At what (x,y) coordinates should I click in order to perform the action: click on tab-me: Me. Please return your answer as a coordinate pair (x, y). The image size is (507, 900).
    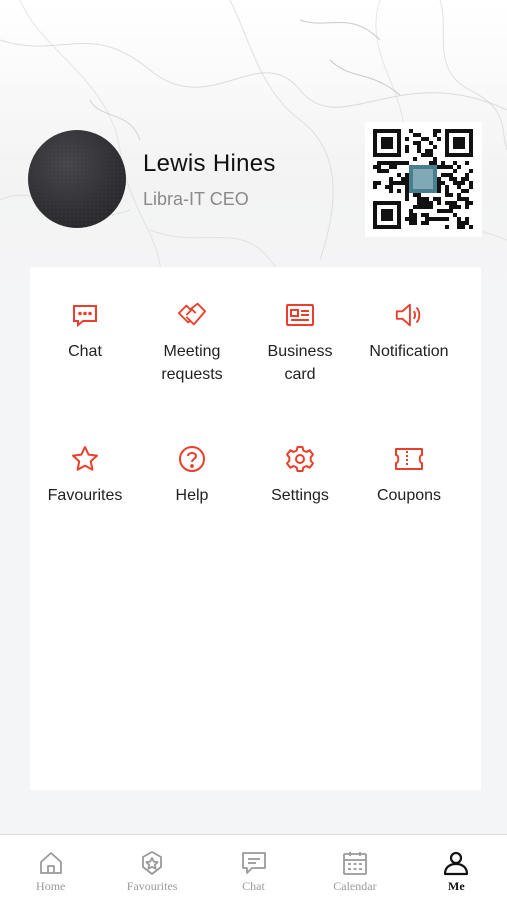
    Looking at the image, I should click on (456, 867).